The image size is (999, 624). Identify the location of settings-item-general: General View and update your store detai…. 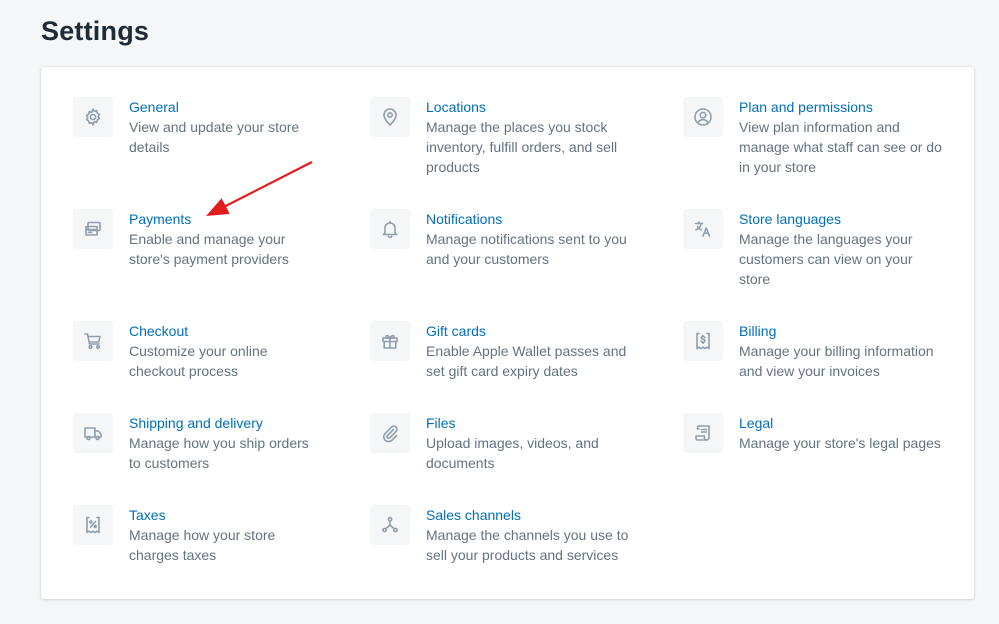
(203, 127).